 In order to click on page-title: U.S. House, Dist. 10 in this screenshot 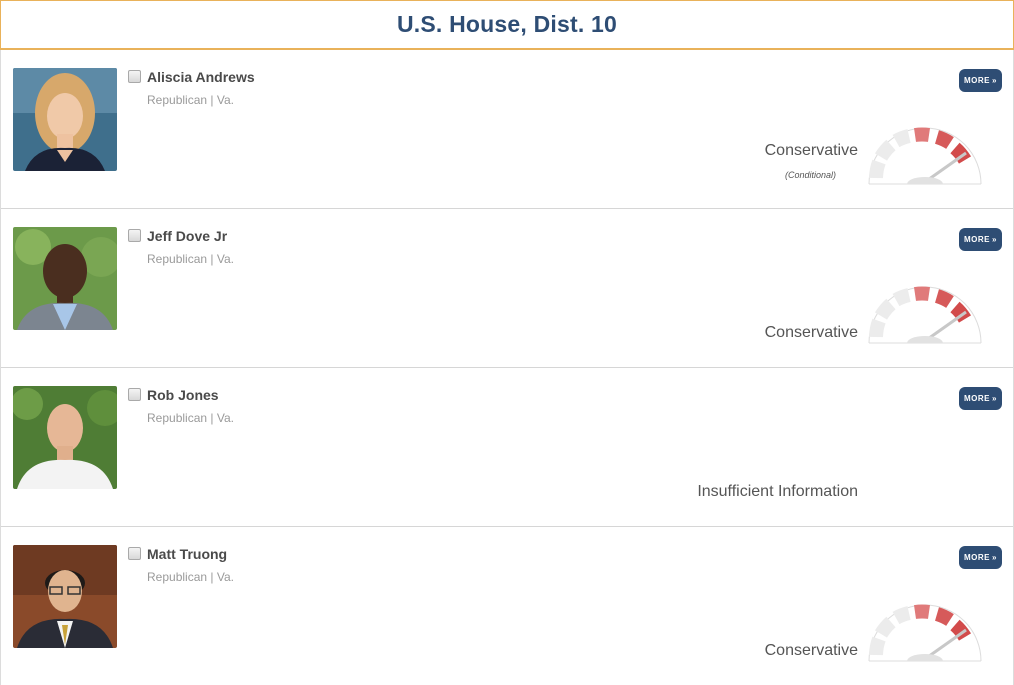, I will do `click(506, 24)`.